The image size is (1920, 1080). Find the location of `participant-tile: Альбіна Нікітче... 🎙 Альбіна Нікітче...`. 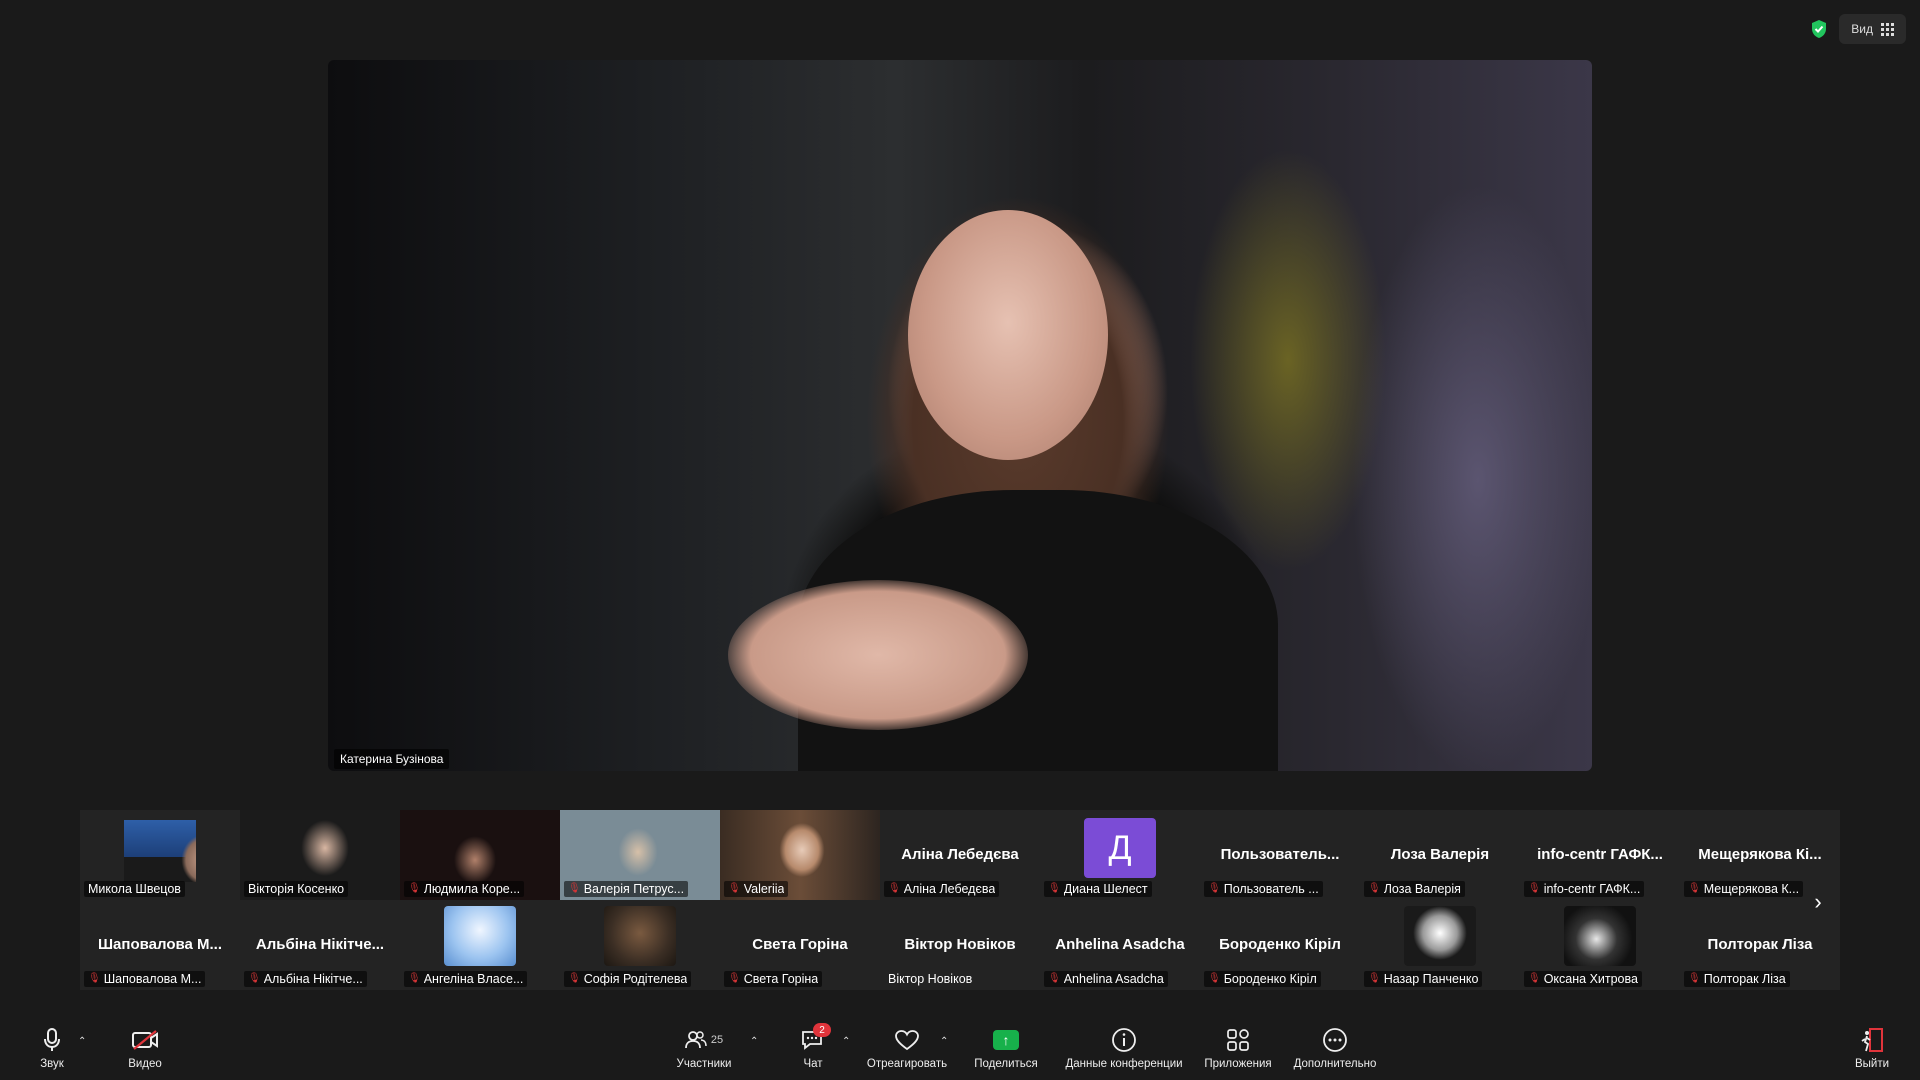

participant-tile: Альбіна Нікітче... 🎙 Альбіна Нікітче... is located at coordinates (320, 945).